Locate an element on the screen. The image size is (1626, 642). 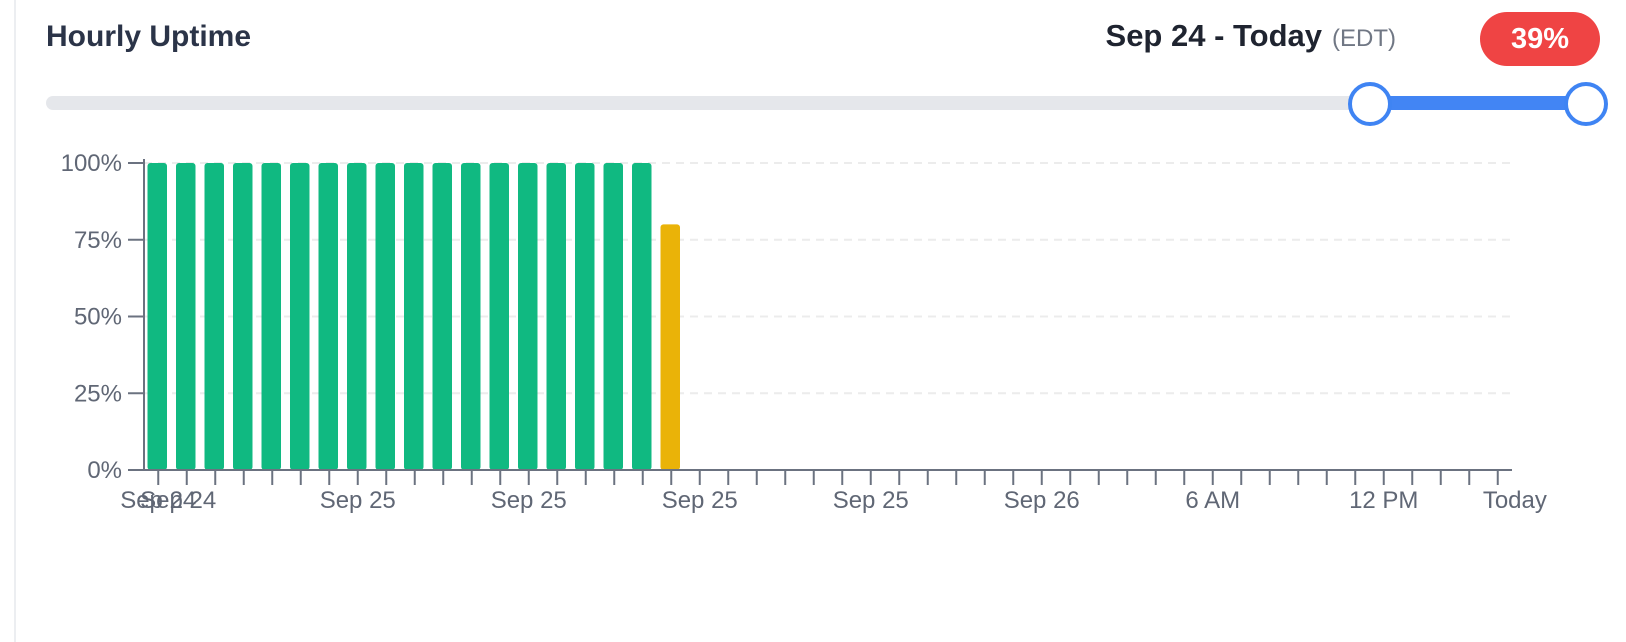
uptime-badge: 39% is located at coordinates (1540, 39).